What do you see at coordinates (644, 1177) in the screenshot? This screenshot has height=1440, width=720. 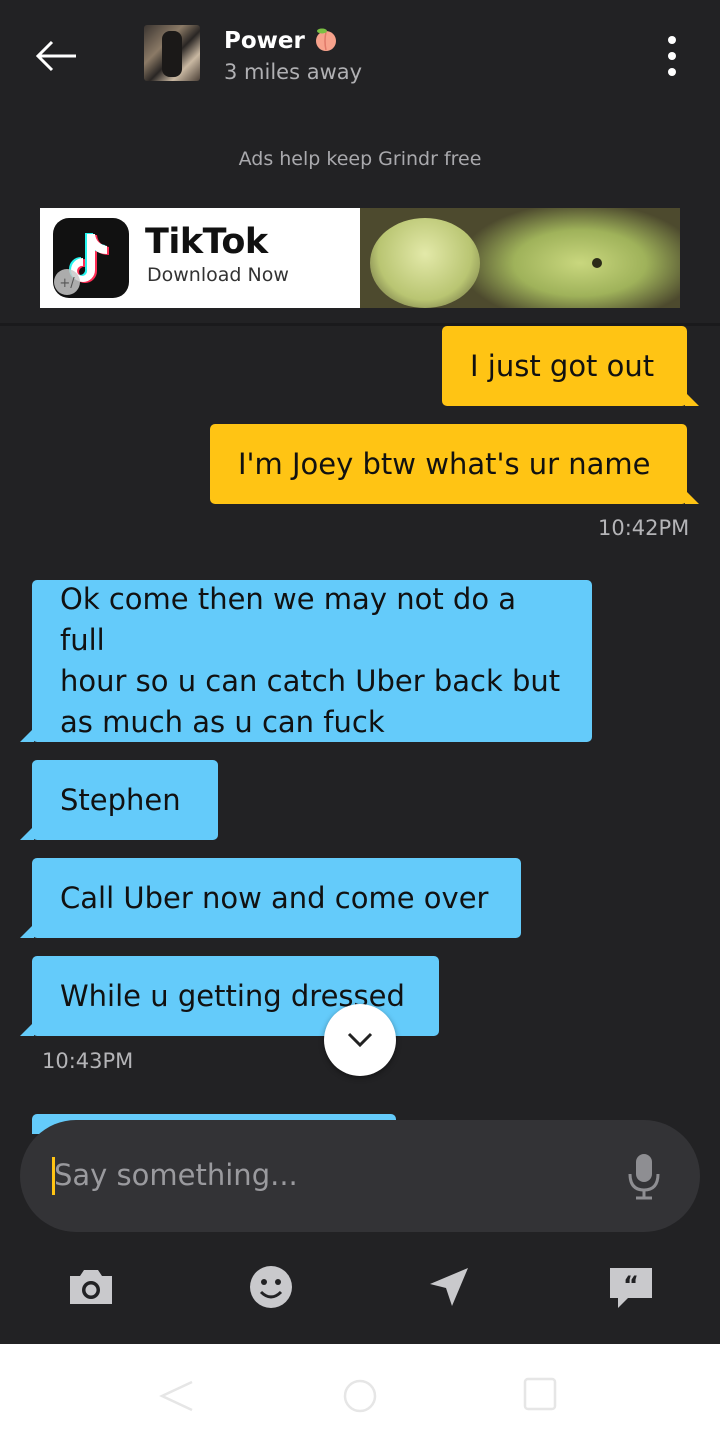 I see `microphone-icon` at bounding box center [644, 1177].